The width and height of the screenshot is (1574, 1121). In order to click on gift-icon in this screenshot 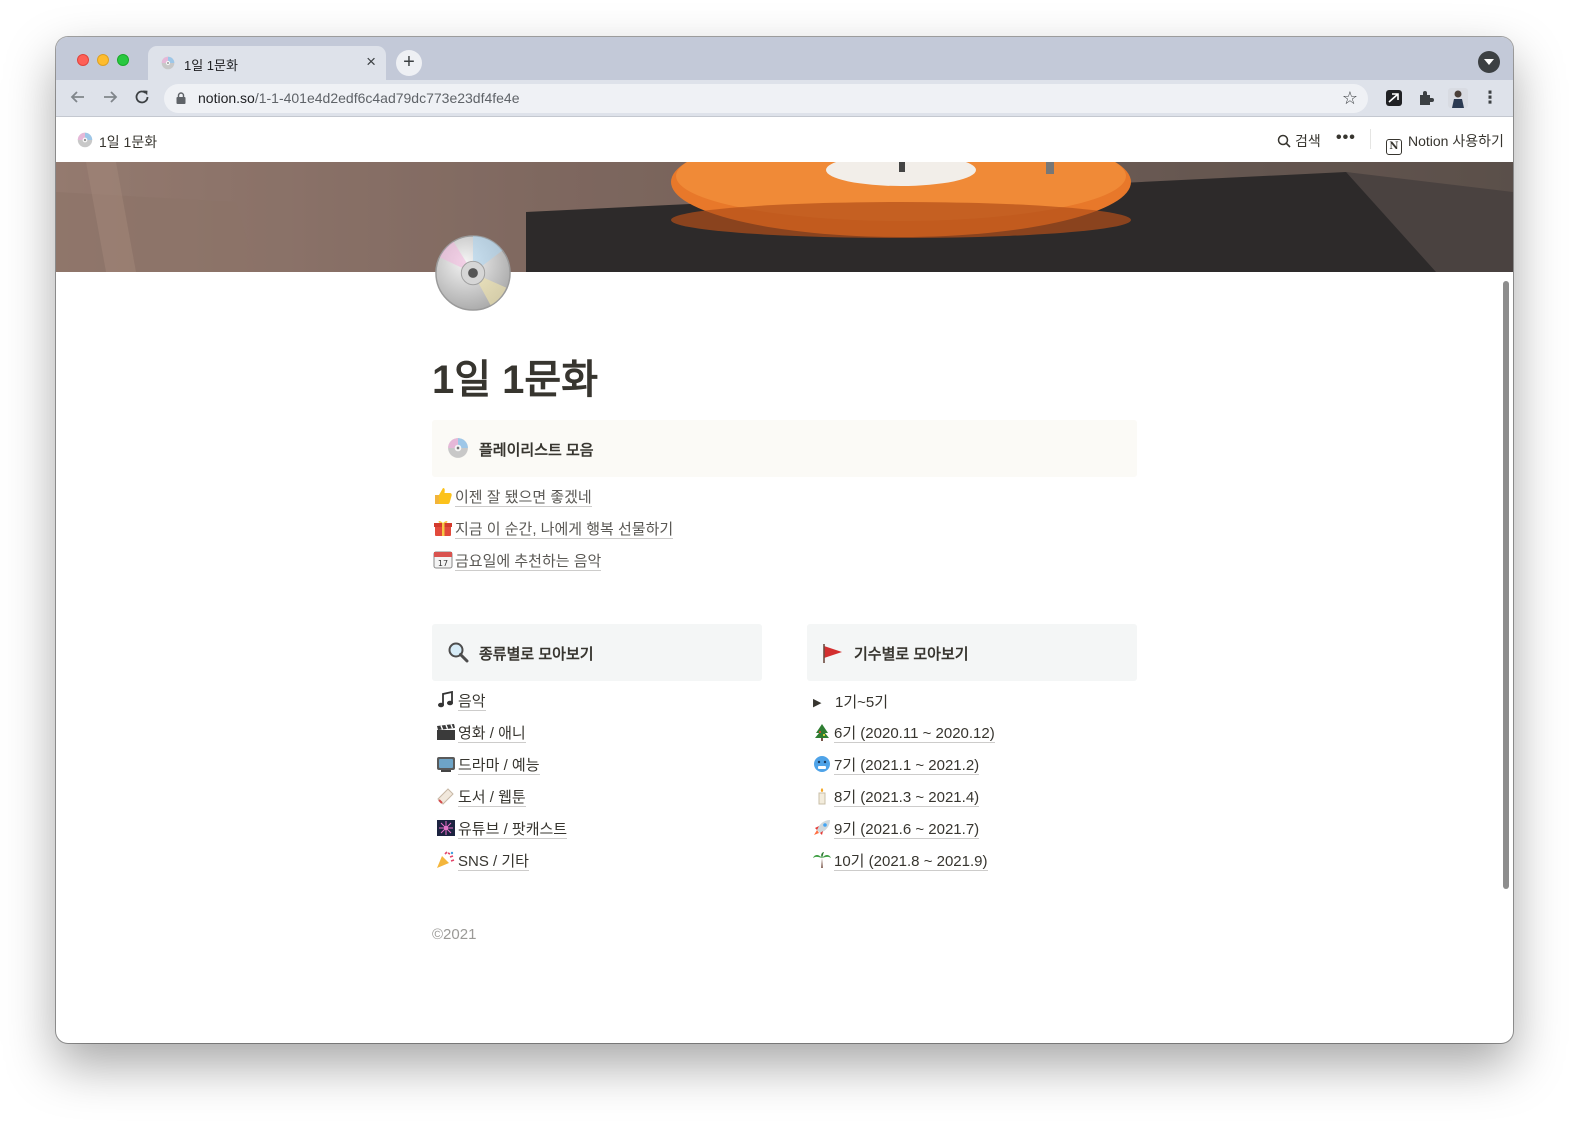, I will do `click(443, 528)`.